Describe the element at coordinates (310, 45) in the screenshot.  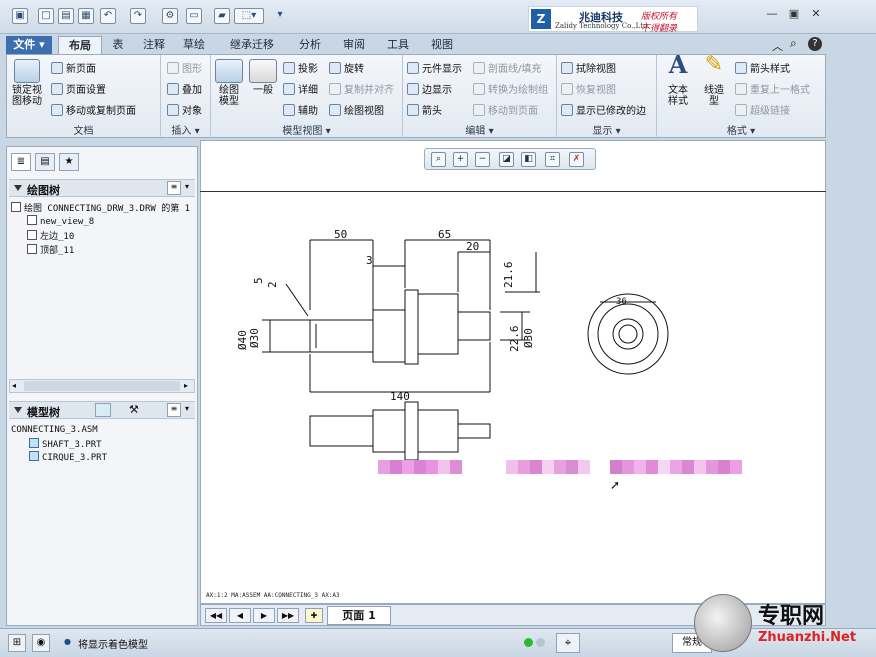
I see `tab-analysis: 分析` at that location.